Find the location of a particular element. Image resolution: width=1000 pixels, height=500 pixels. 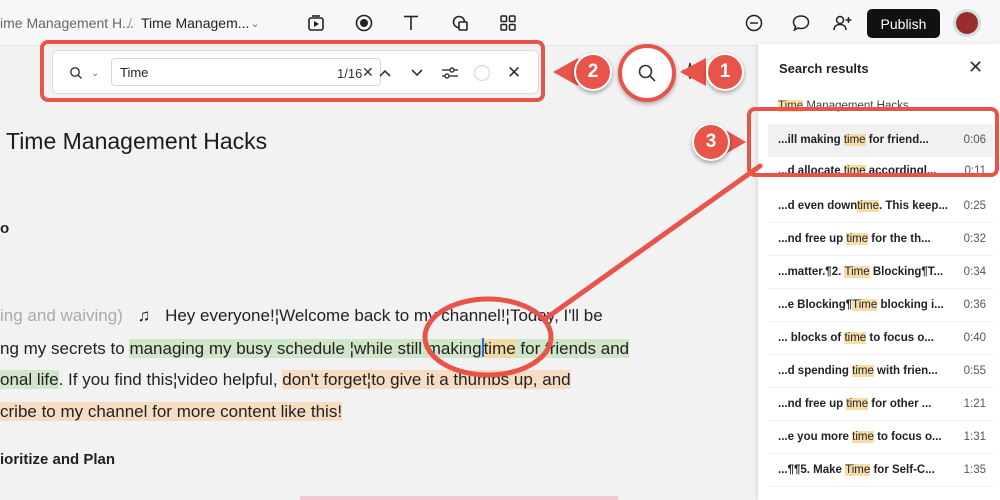

annotation-badge-2: 2 is located at coordinates (593, 72).